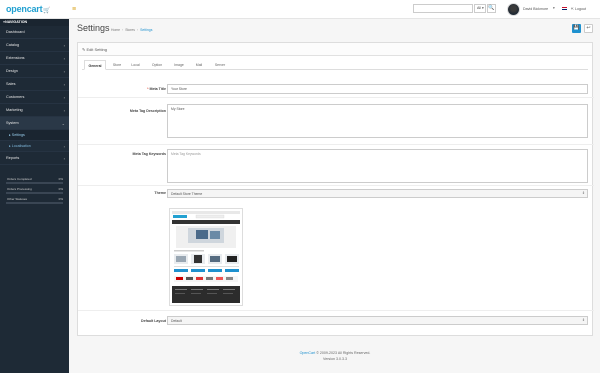 Image resolution: width=600 pixels, height=373 pixels. I want to click on sidebar-item-system: System ⌄, so click(34, 123).